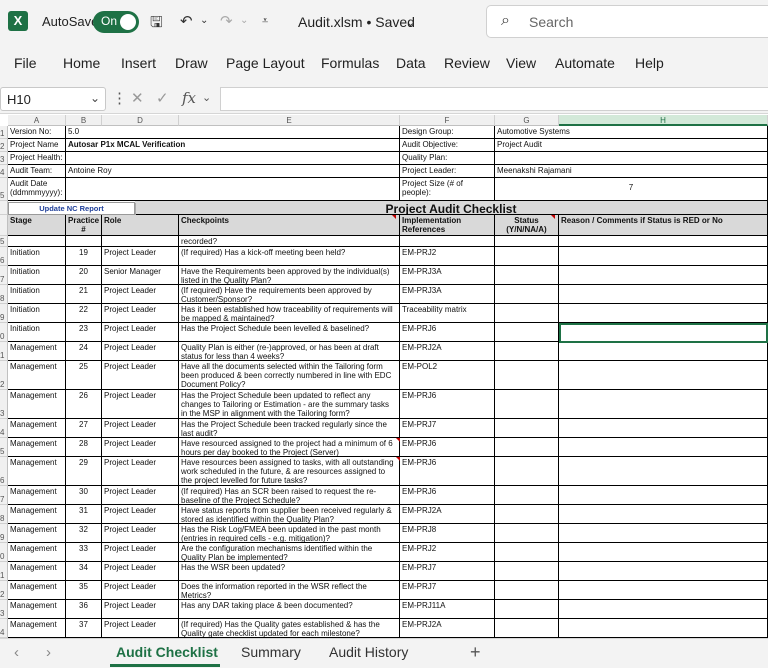 This screenshot has width=768, height=668. I want to click on comment-marker, so click(398, 440).